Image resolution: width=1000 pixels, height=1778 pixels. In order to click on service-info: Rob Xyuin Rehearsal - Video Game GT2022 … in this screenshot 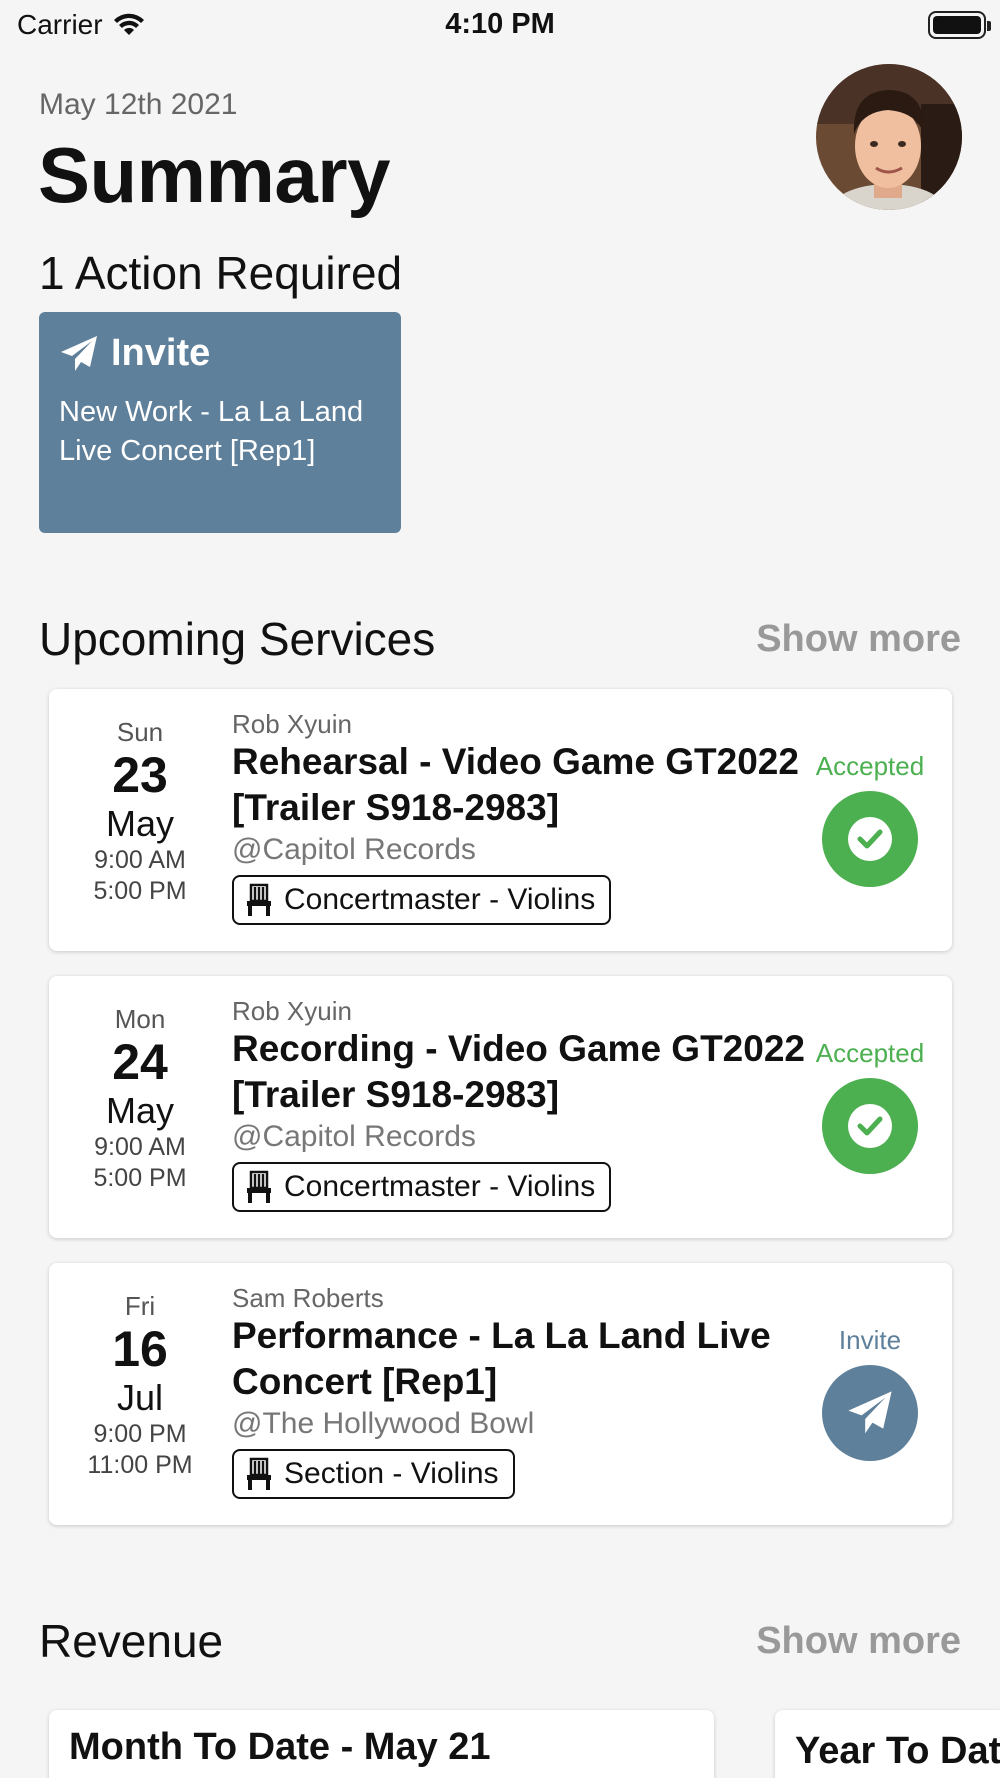, I will do `click(532, 817)`.